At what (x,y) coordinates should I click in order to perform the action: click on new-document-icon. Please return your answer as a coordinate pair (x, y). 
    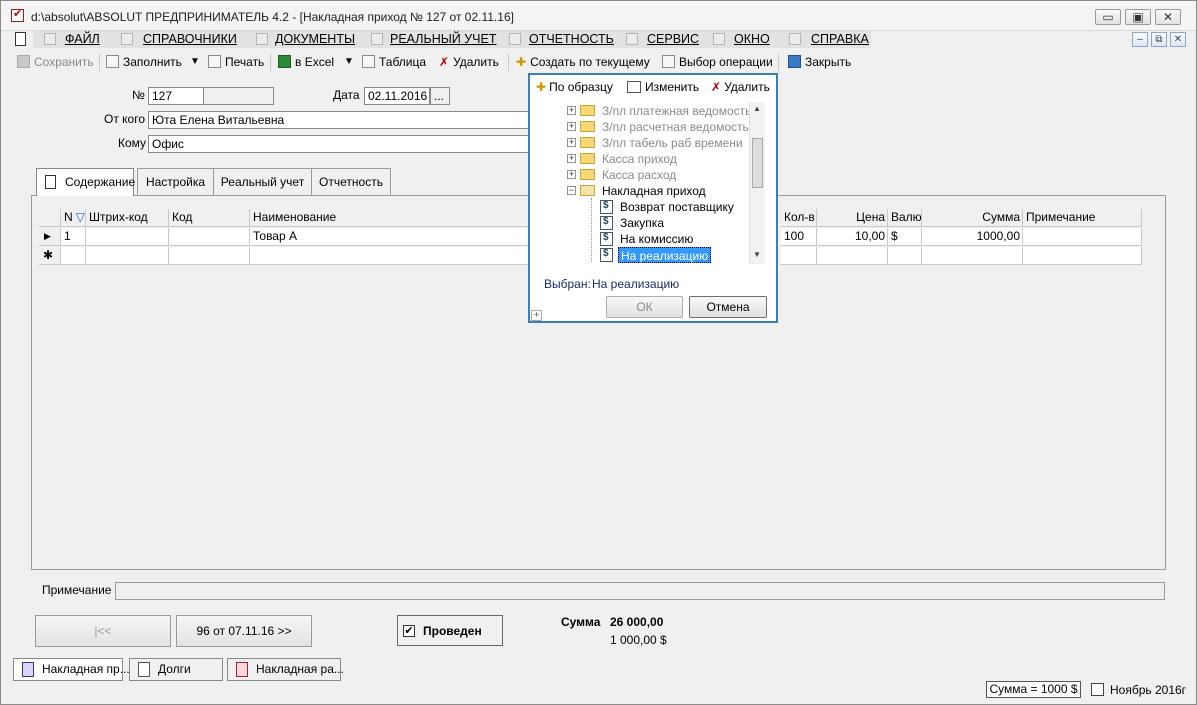
    Looking at the image, I should click on (20, 39).